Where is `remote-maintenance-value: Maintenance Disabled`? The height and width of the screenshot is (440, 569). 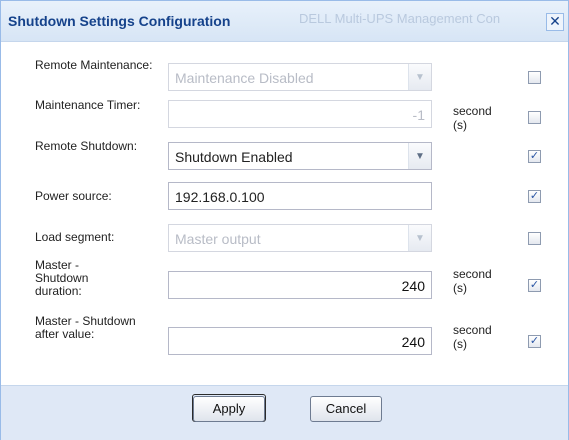 remote-maintenance-value: Maintenance Disabled is located at coordinates (244, 78).